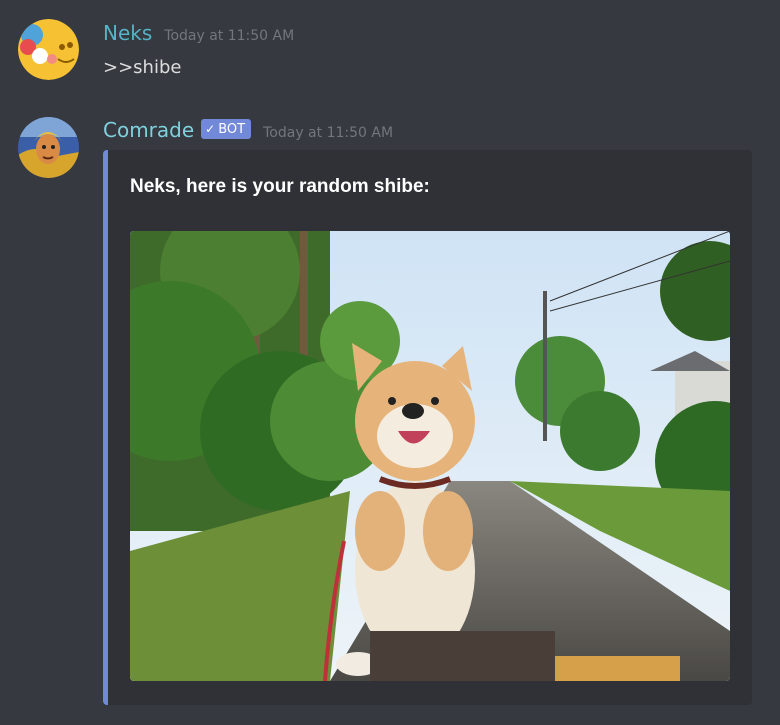 Image resolution: width=780 pixels, height=725 pixels. I want to click on bot-tag-label: BOT, so click(232, 129).